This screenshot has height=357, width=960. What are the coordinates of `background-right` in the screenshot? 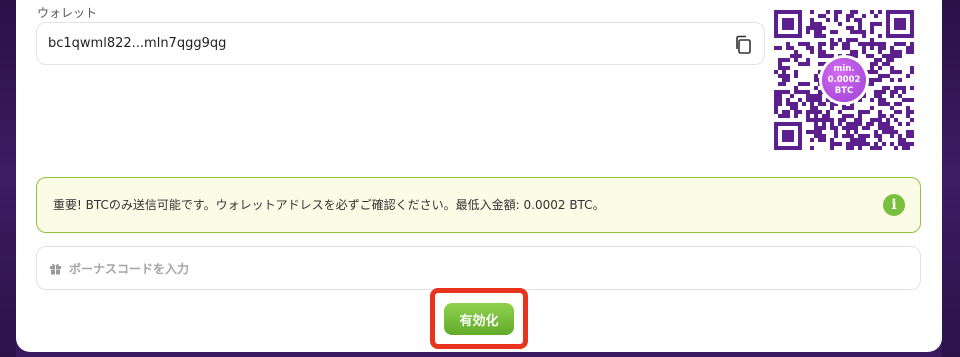 It's located at (951, 178).